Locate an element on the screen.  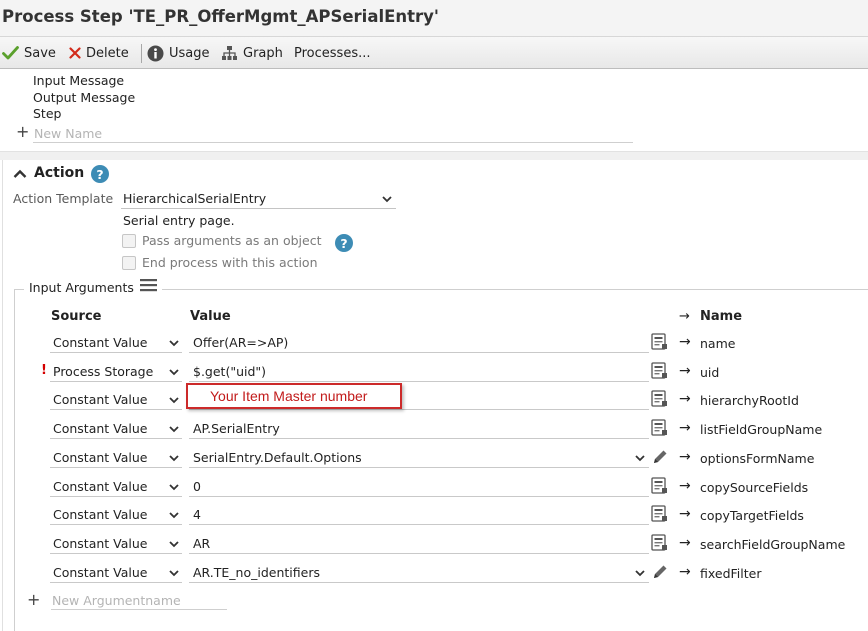
argument-name: searchFieldGroupName is located at coordinates (773, 544).